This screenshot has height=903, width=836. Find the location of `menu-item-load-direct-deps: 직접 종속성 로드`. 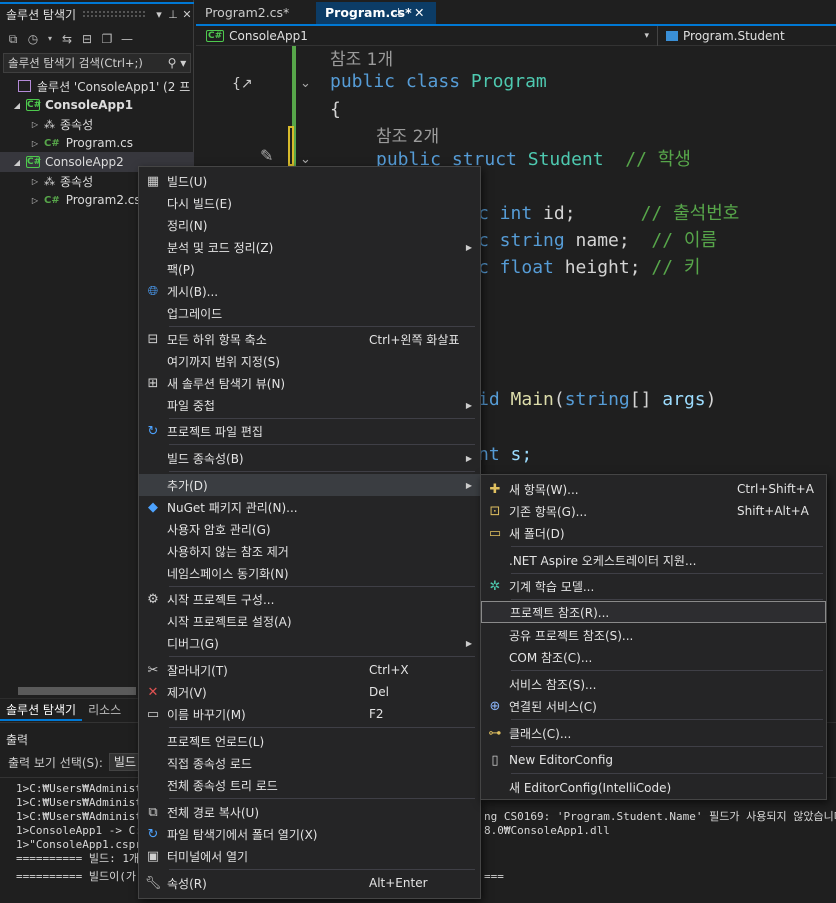

menu-item-load-direct-deps: 직접 종속성 로드 is located at coordinates (309, 763).